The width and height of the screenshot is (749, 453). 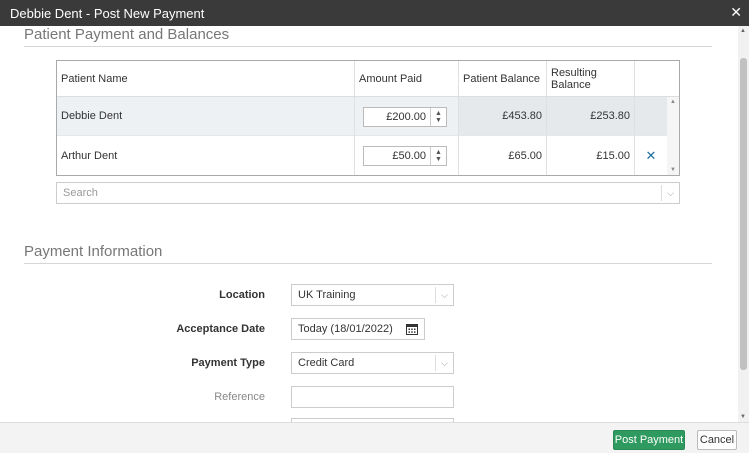 I want to click on actions-cell: ✕, so click(x=651, y=155).